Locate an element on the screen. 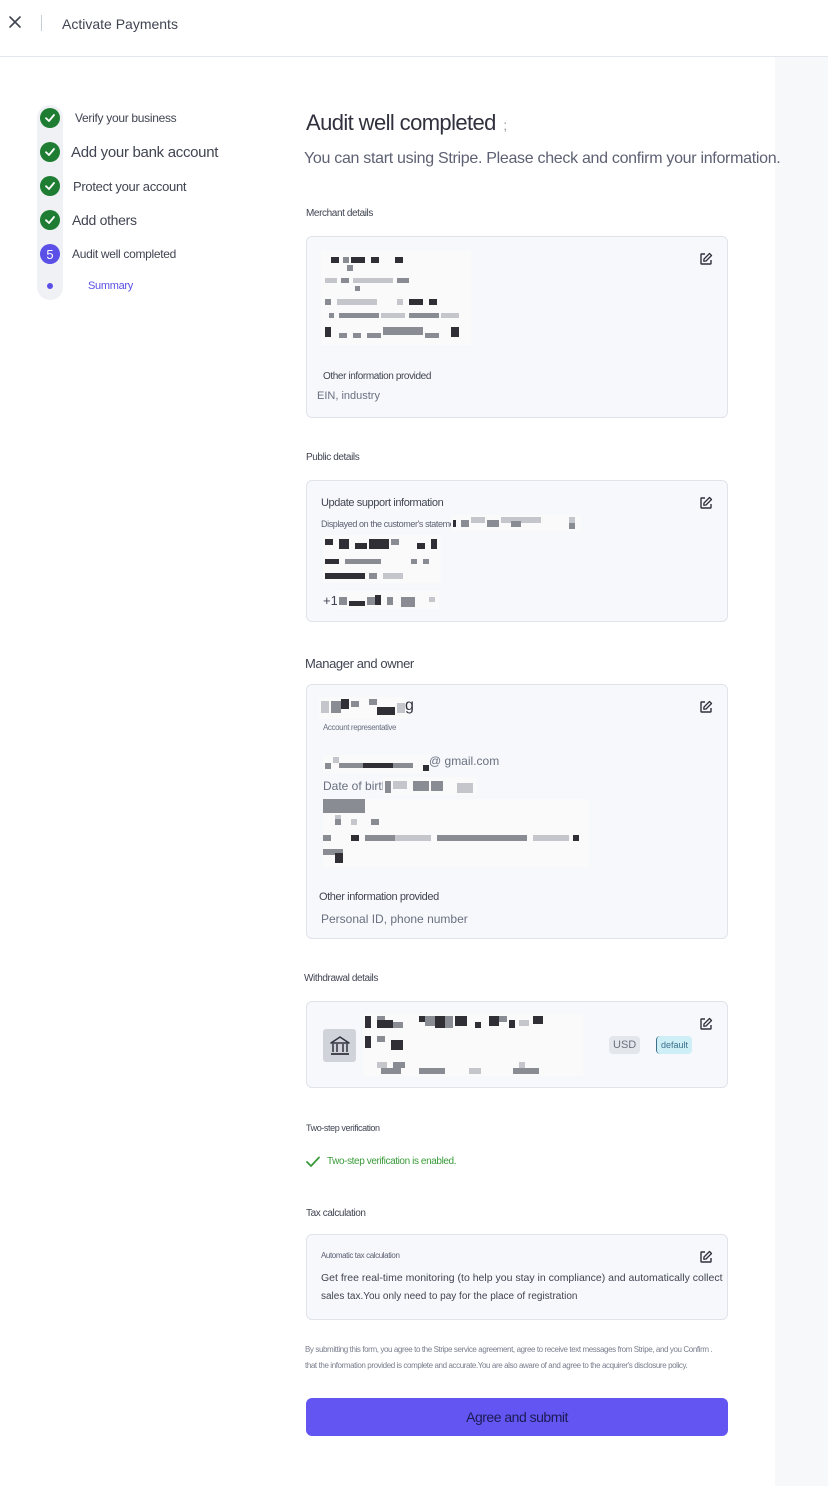 This screenshot has width=828, height=1486. step-label: Audit well completed is located at coordinates (124, 254).